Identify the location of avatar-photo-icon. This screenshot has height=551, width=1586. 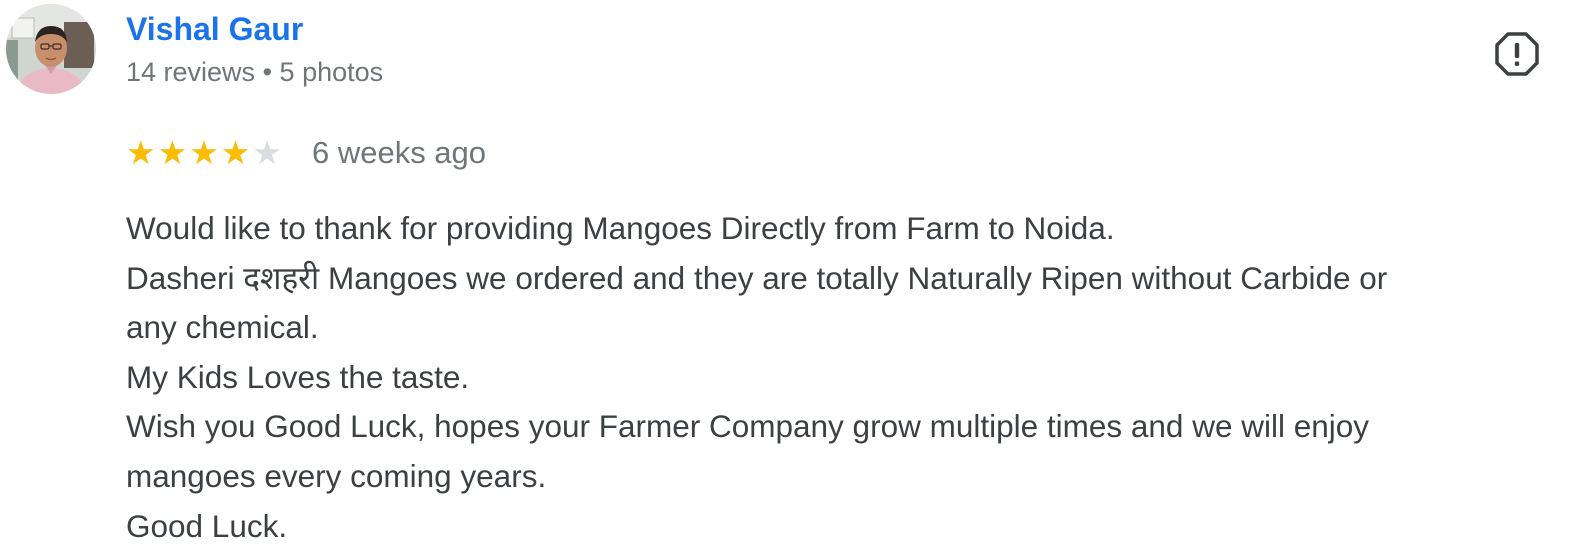
(51, 49).